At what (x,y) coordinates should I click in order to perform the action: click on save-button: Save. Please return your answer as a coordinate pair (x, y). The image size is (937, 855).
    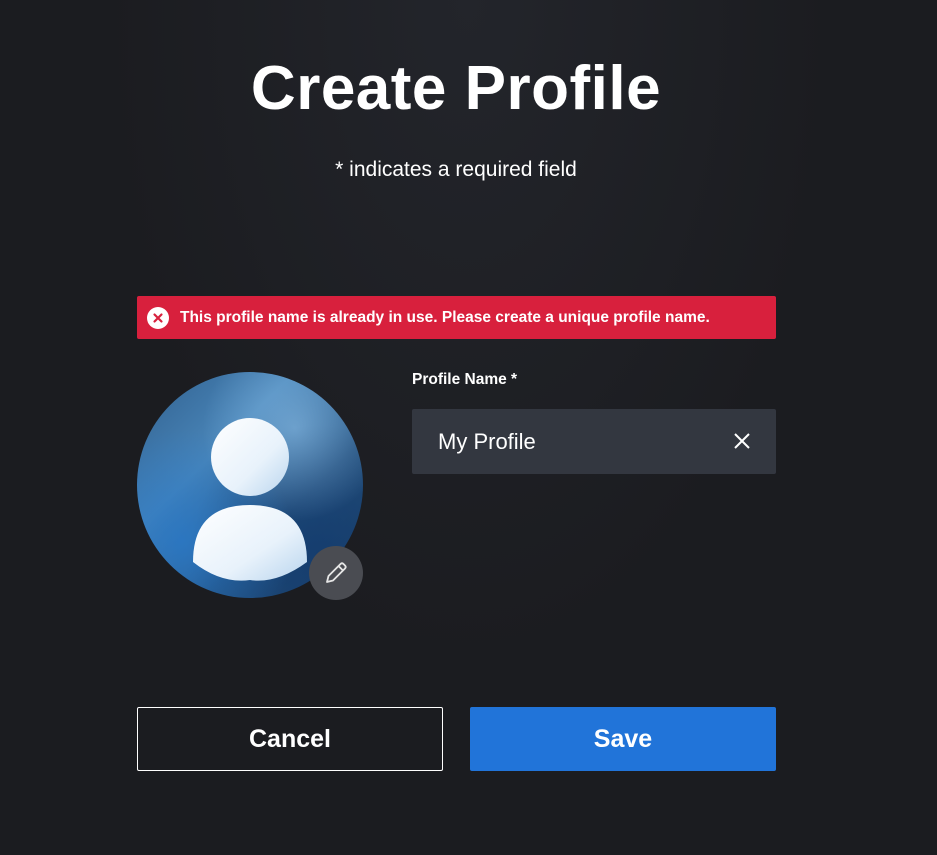
    Looking at the image, I should click on (623, 739).